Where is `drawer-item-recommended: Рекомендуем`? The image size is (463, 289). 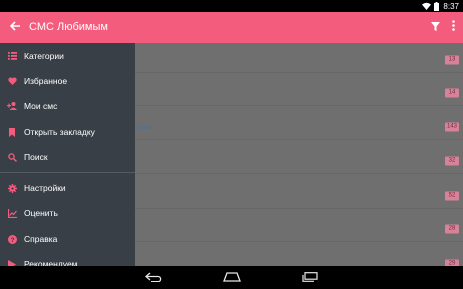
drawer-item-recommended: Рекомендуем is located at coordinates (67, 259).